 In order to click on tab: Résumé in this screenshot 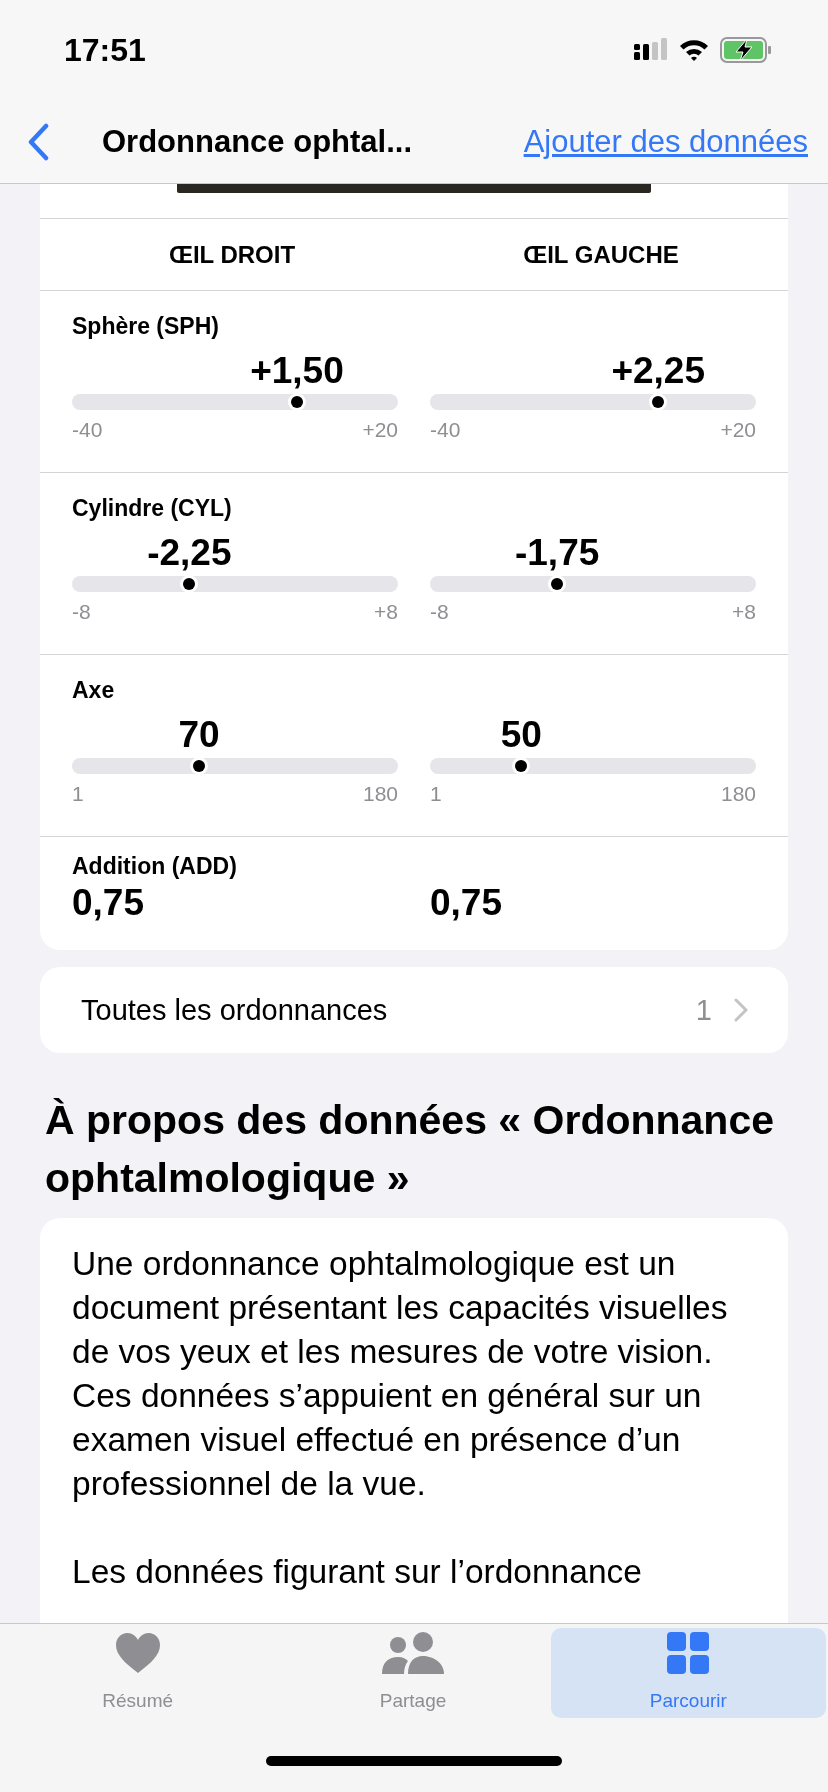, I will do `click(138, 1673)`.